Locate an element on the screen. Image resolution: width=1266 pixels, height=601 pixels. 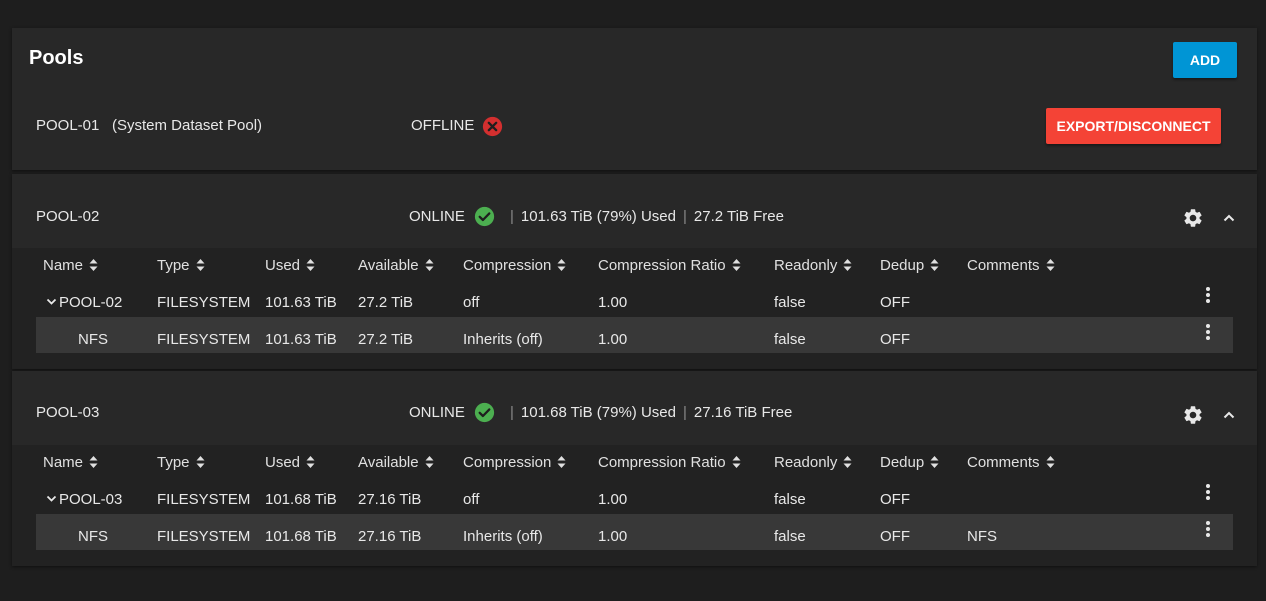
page-title: Pools is located at coordinates (56, 58).